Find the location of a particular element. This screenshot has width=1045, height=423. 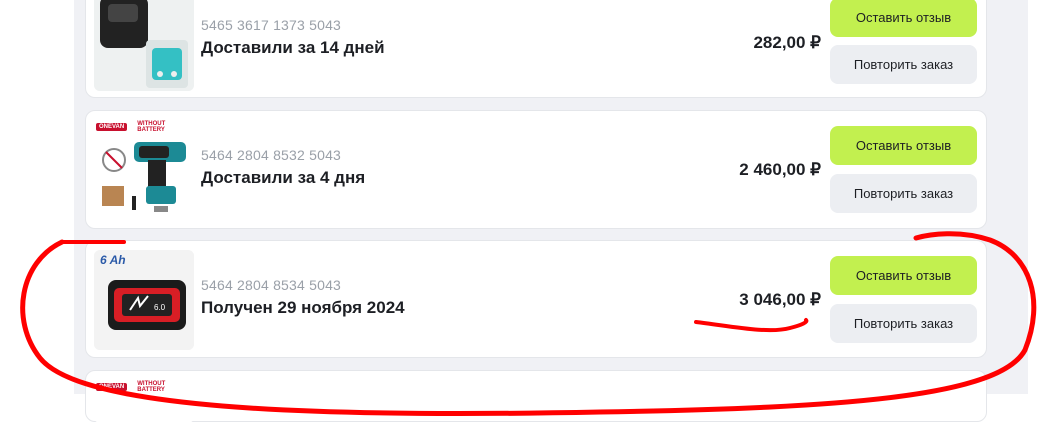

order-status: Доставили за 4 дня is located at coordinates (283, 177).